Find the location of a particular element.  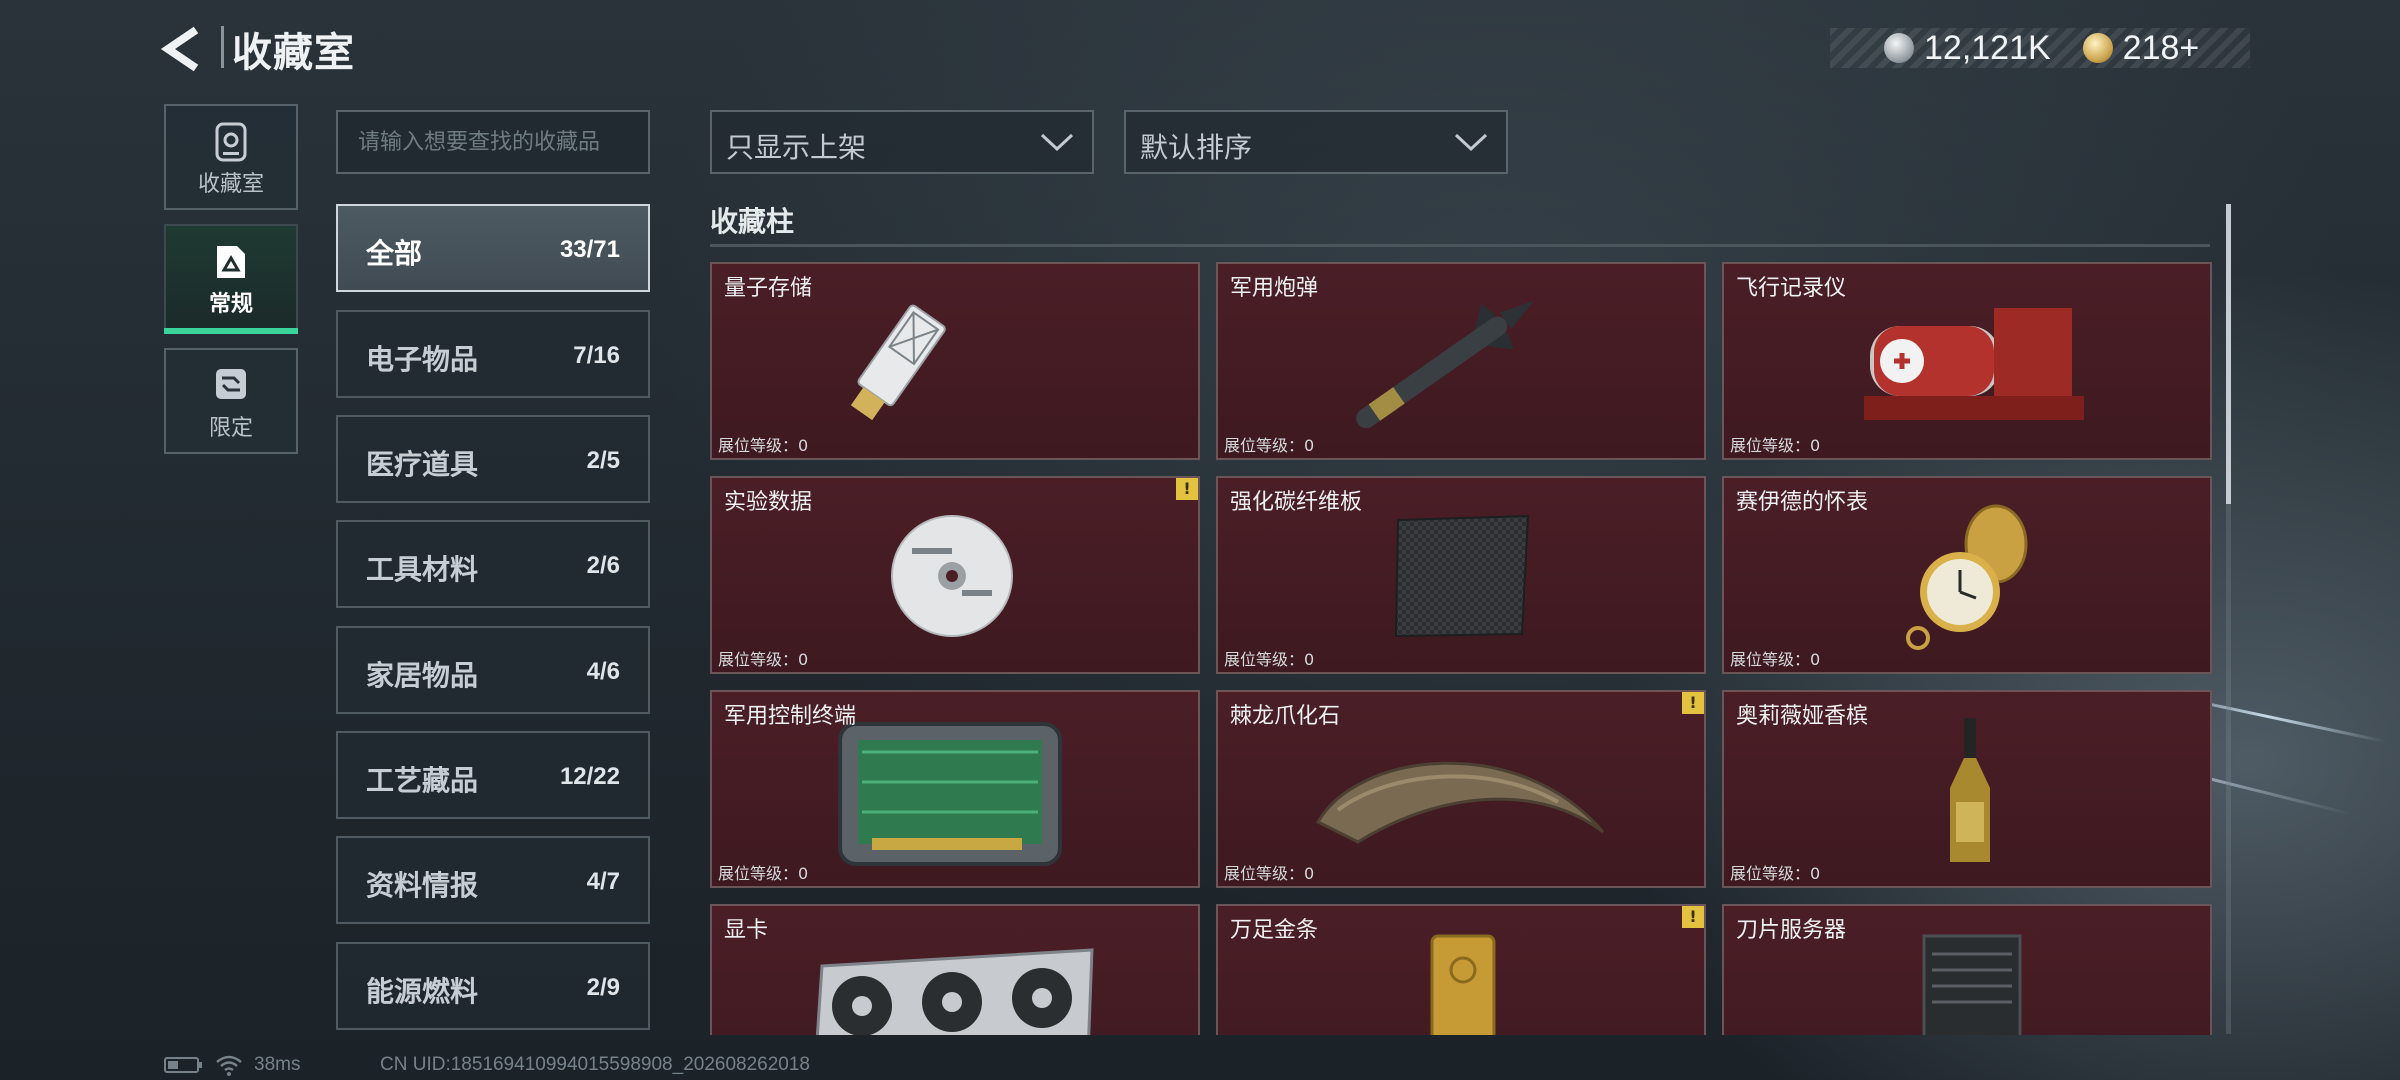

sort-dropdown: 默认排序 is located at coordinates (1316, 142).